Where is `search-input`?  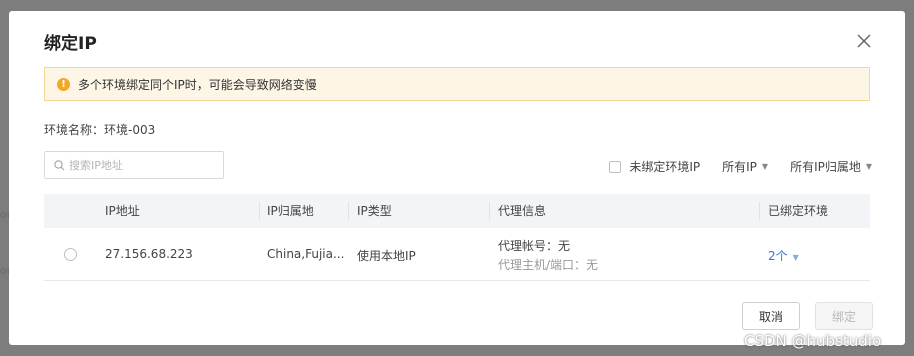
search-input is located at coordinates (142, 165).